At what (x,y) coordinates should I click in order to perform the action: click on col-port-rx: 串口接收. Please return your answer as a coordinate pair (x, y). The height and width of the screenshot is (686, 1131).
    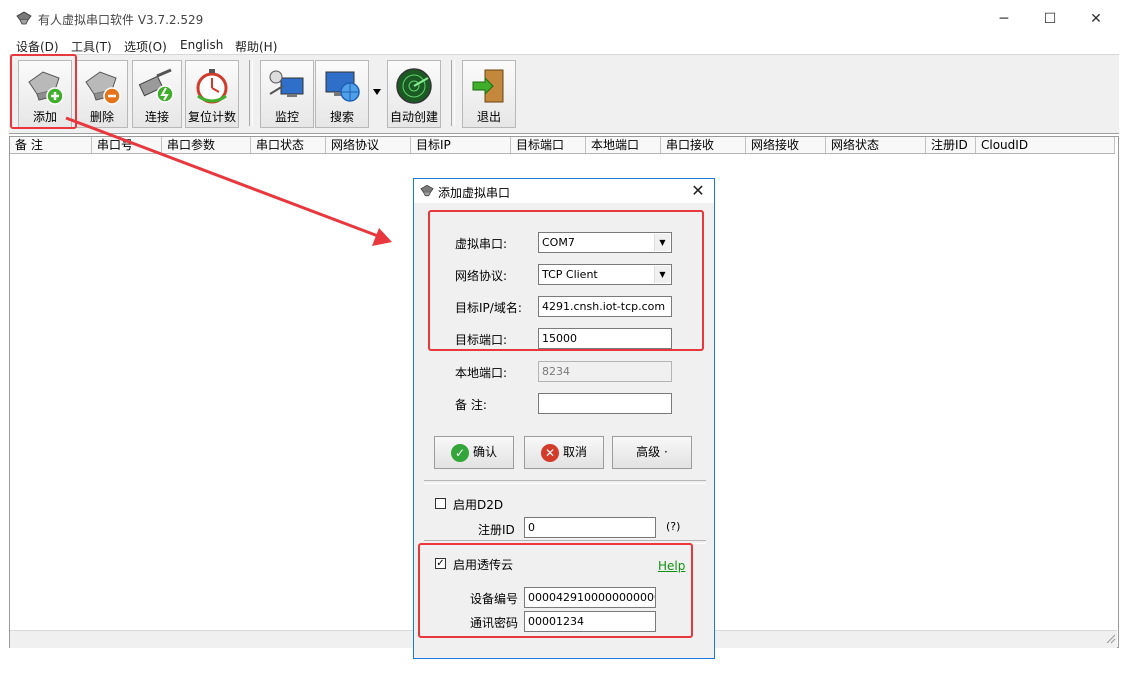
    Looking at the image, I should click on (703, 145).